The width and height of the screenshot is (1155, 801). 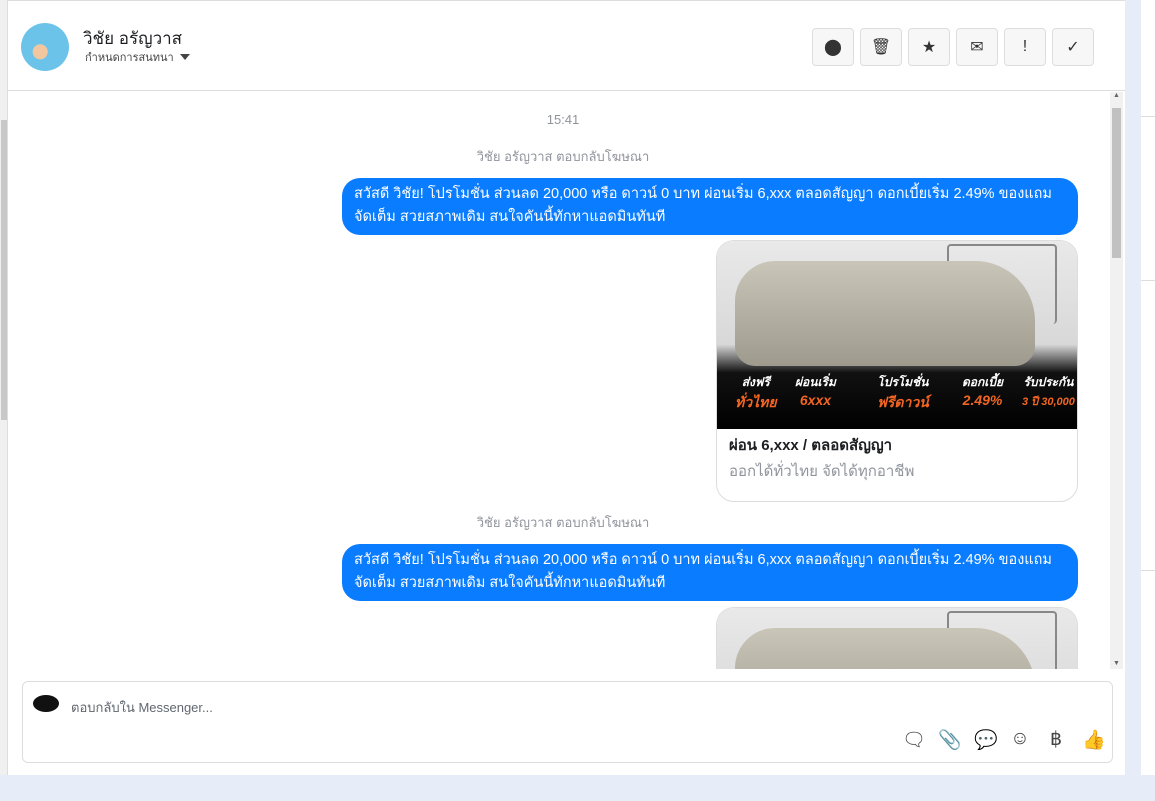 I want to click on promo-item: โปรโมชั่น ฟรีดาวน์, so click(x=903, y=392).